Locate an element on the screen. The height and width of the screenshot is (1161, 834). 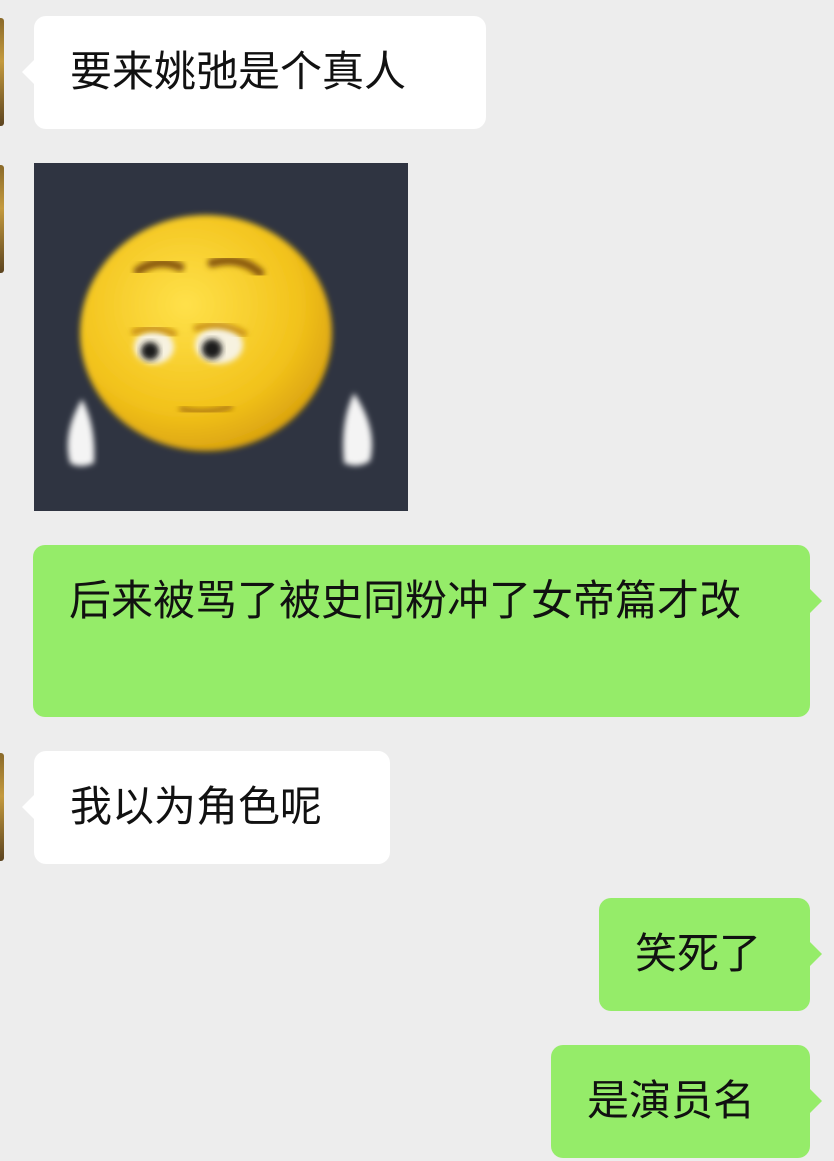
sad-emoji-icon is located at coordinates (219, 340).